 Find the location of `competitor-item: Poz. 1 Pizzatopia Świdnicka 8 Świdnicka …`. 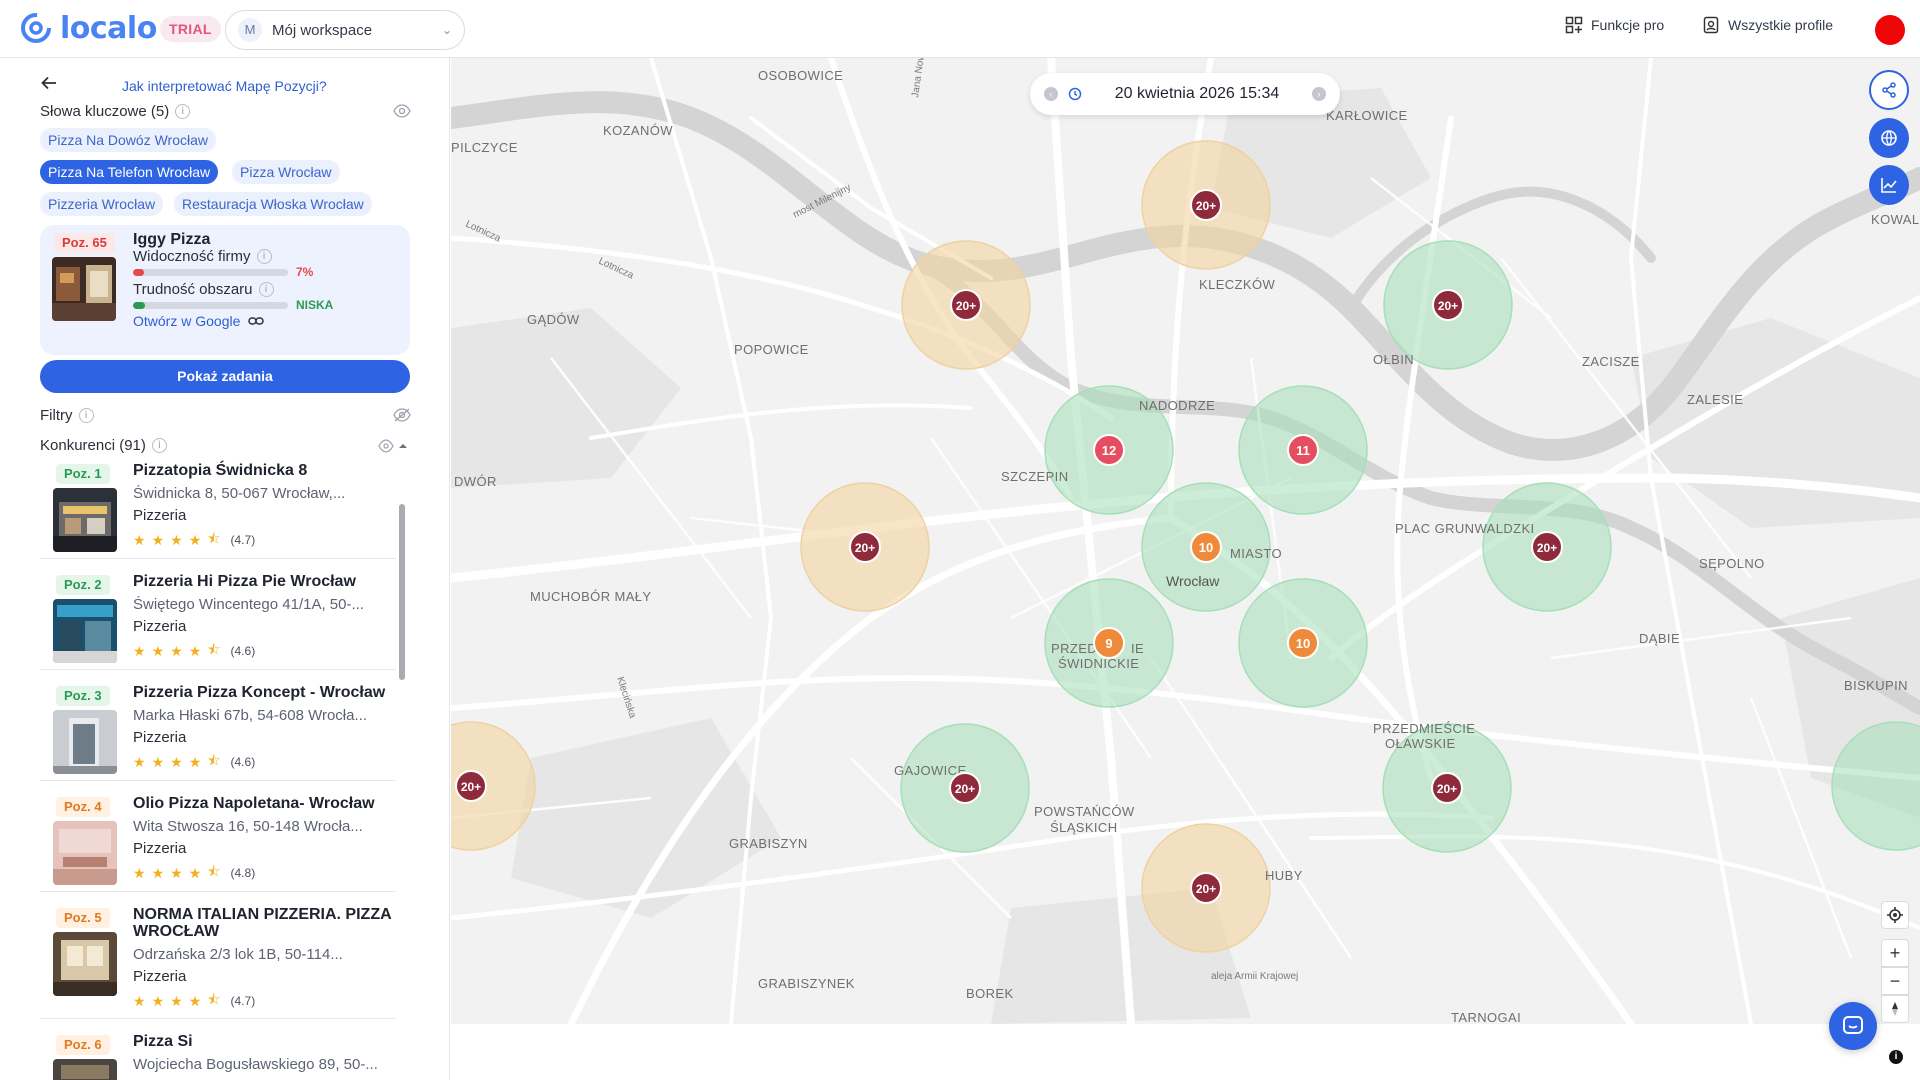

competitor-item: Poz. 1 Pizzatopia Świdnicka 8 Świdnicka … is located at coordinates (218, 503).